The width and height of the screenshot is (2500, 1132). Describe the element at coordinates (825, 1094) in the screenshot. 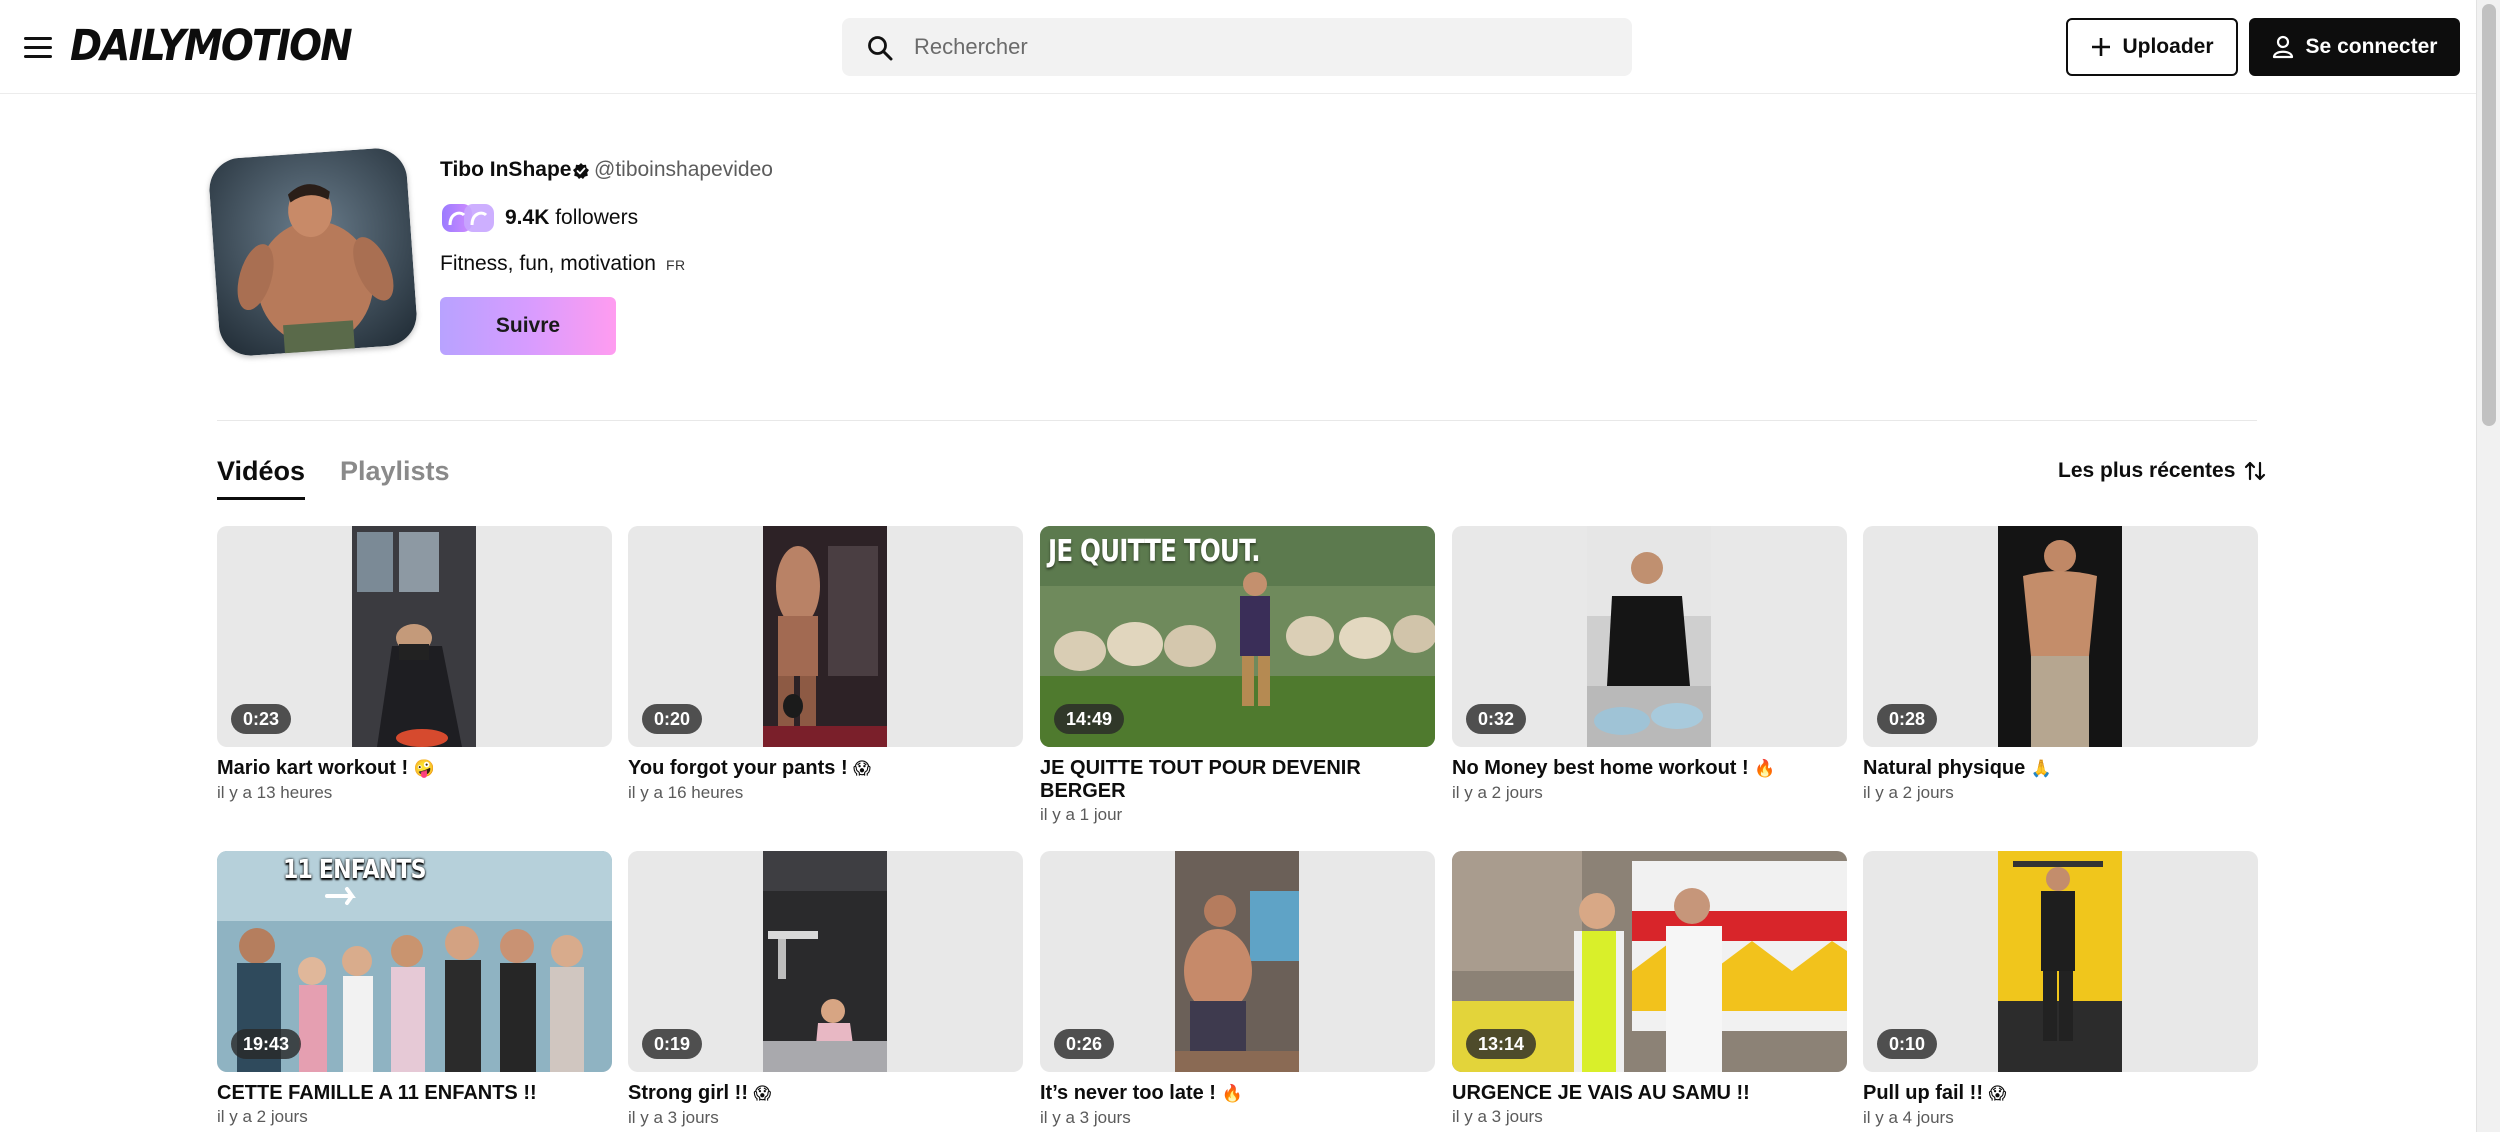

I see `video-title: Strong girl !! 😱` at that location.